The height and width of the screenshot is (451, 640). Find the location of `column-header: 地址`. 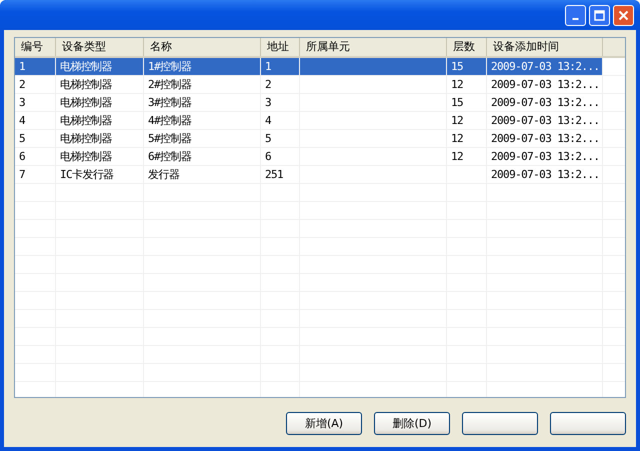

column-header: 地址 is located at coordinates (280, 47).